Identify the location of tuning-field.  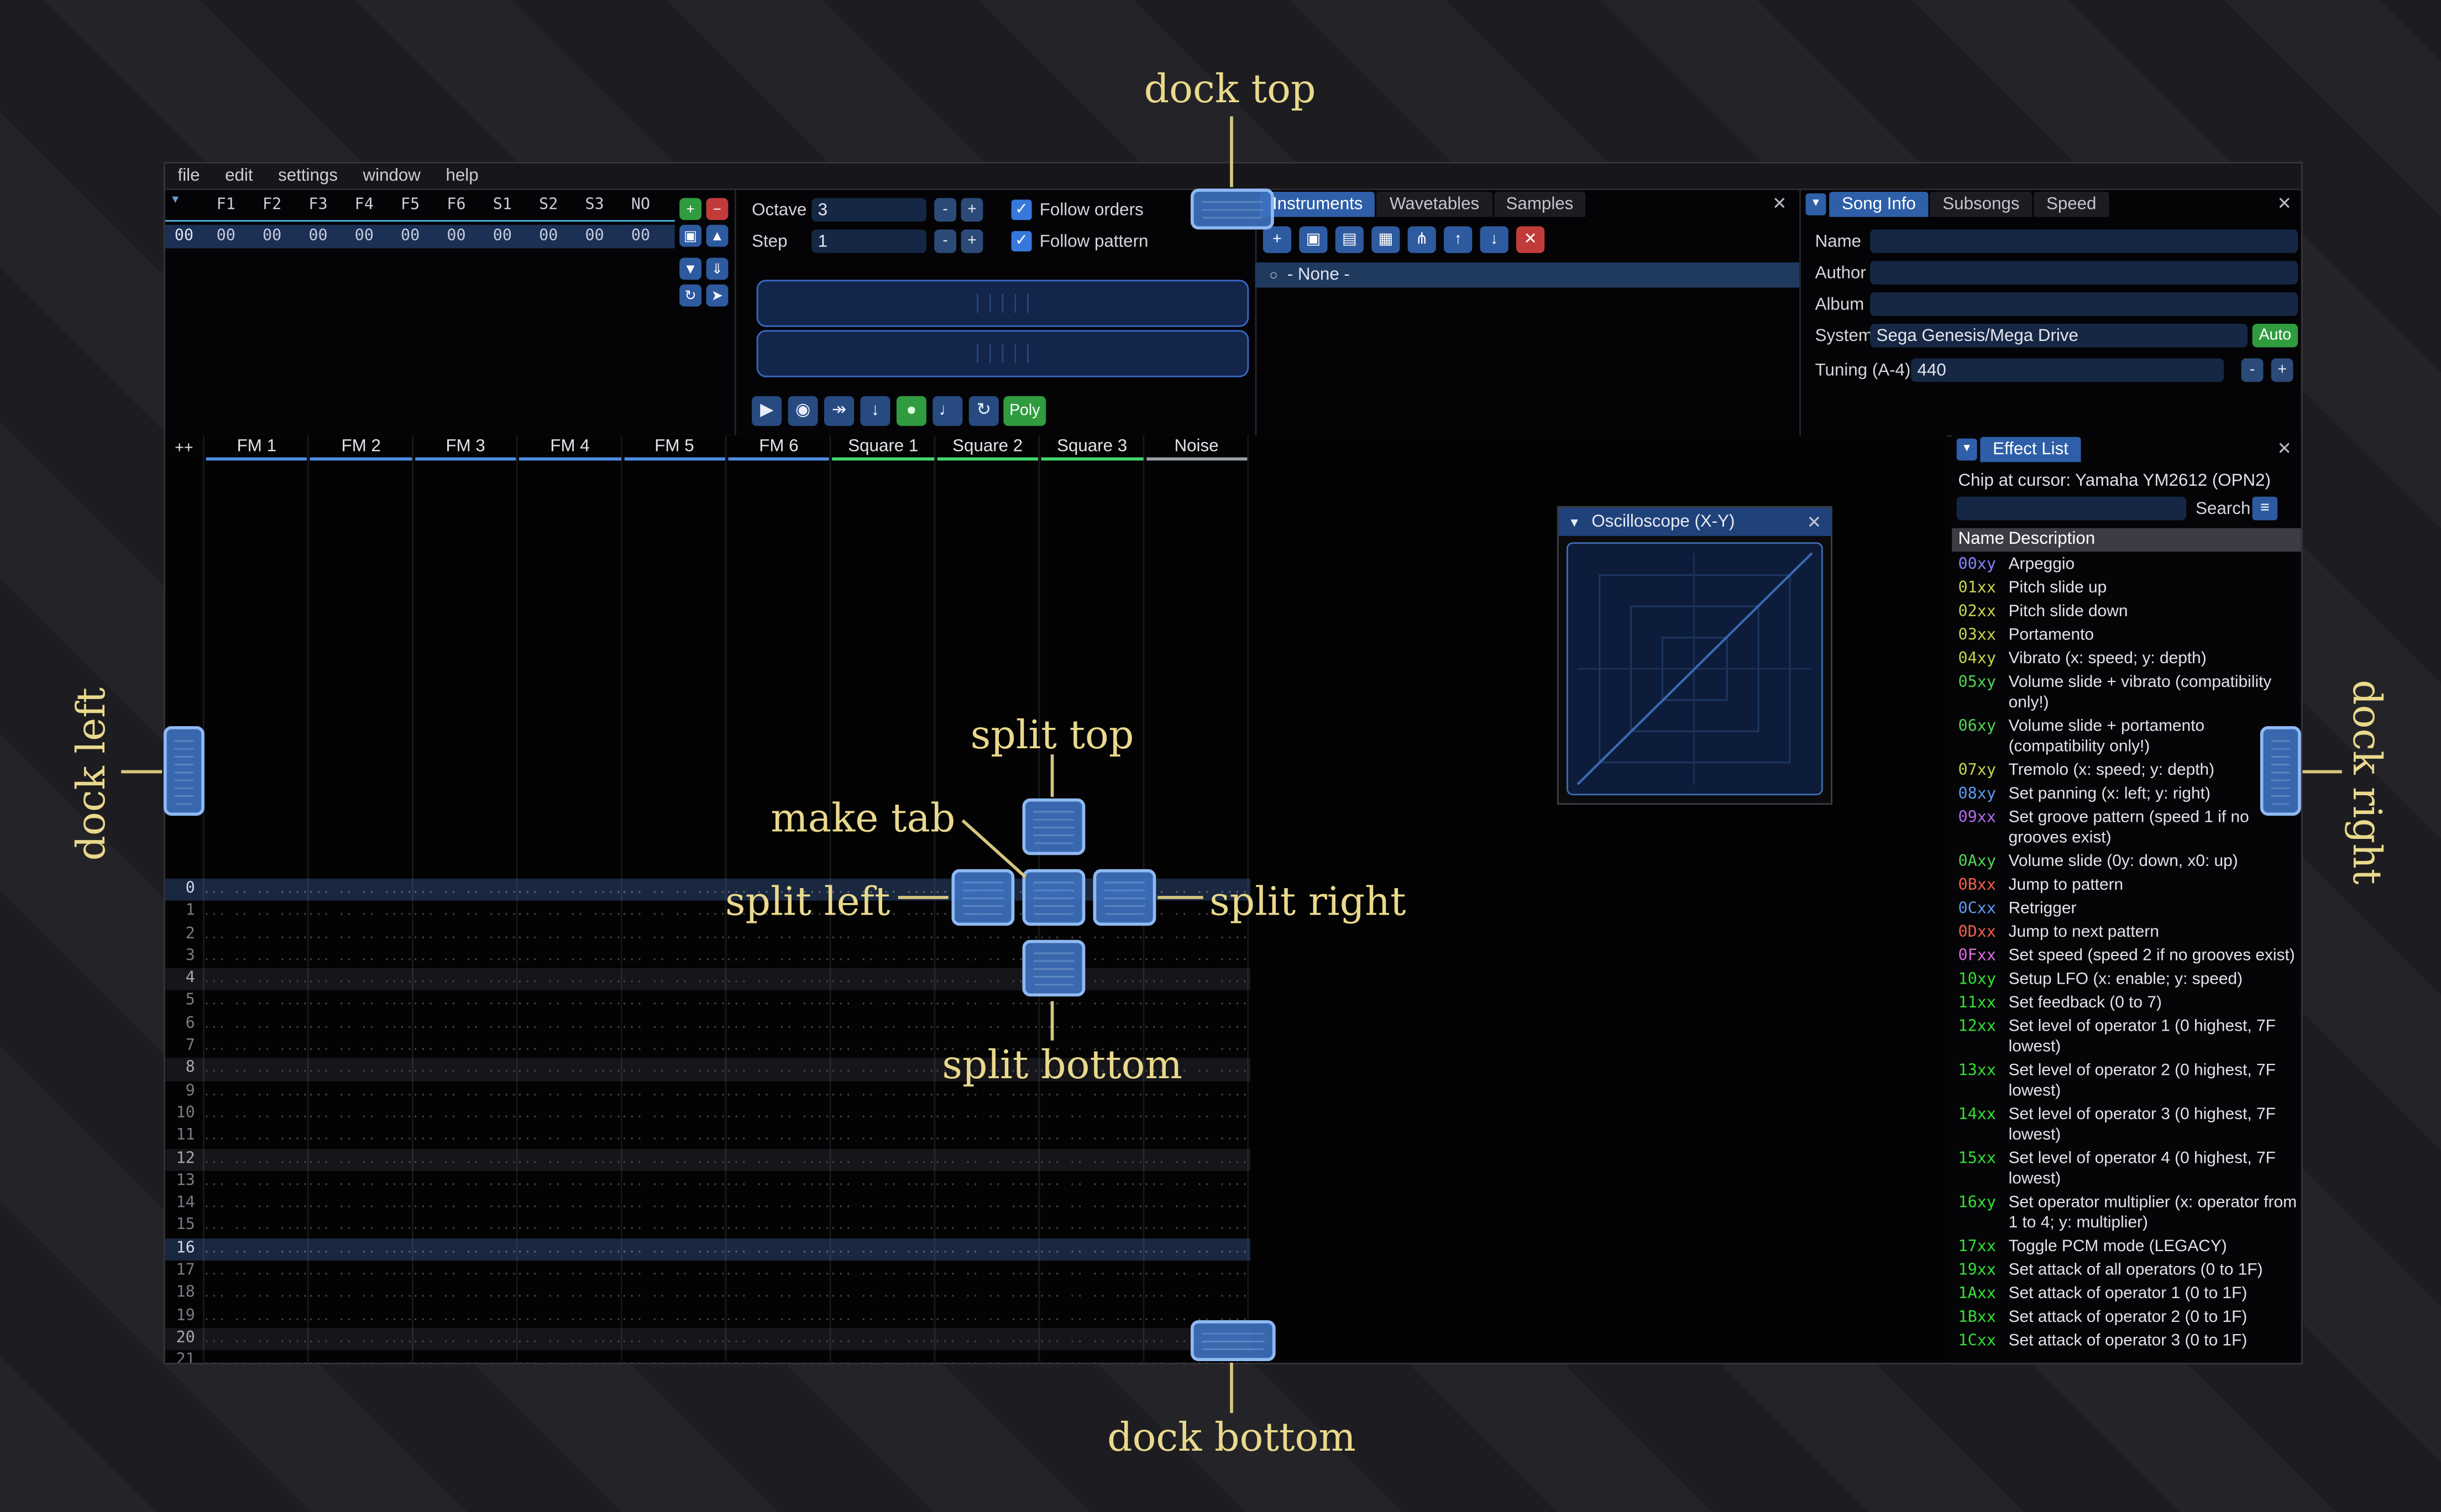
(2067, 370).